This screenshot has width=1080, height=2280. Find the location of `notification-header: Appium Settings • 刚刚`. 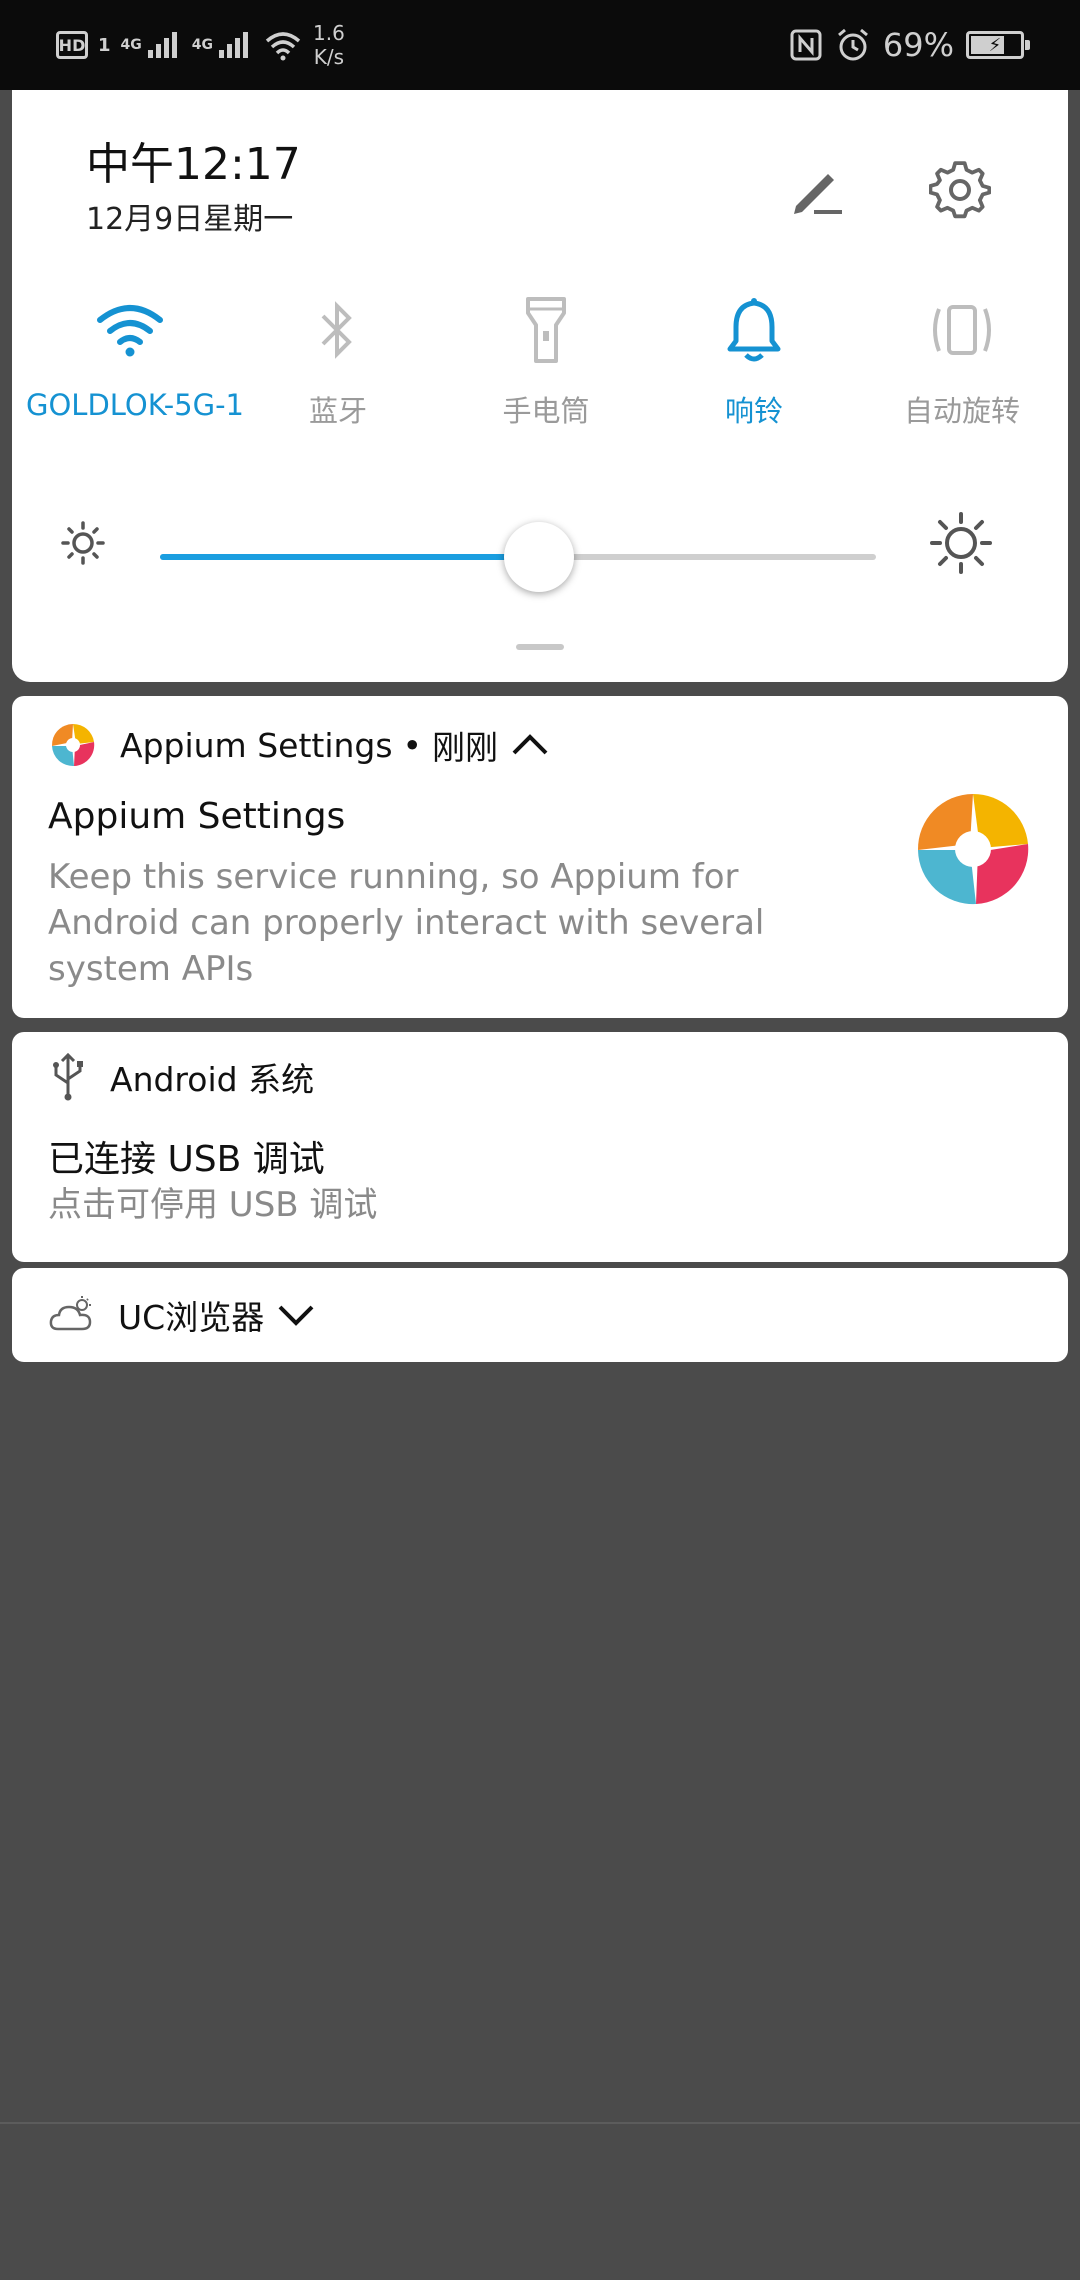

notification-header: Appium Settings • 刚刚 is located at coordinates (299, 745).